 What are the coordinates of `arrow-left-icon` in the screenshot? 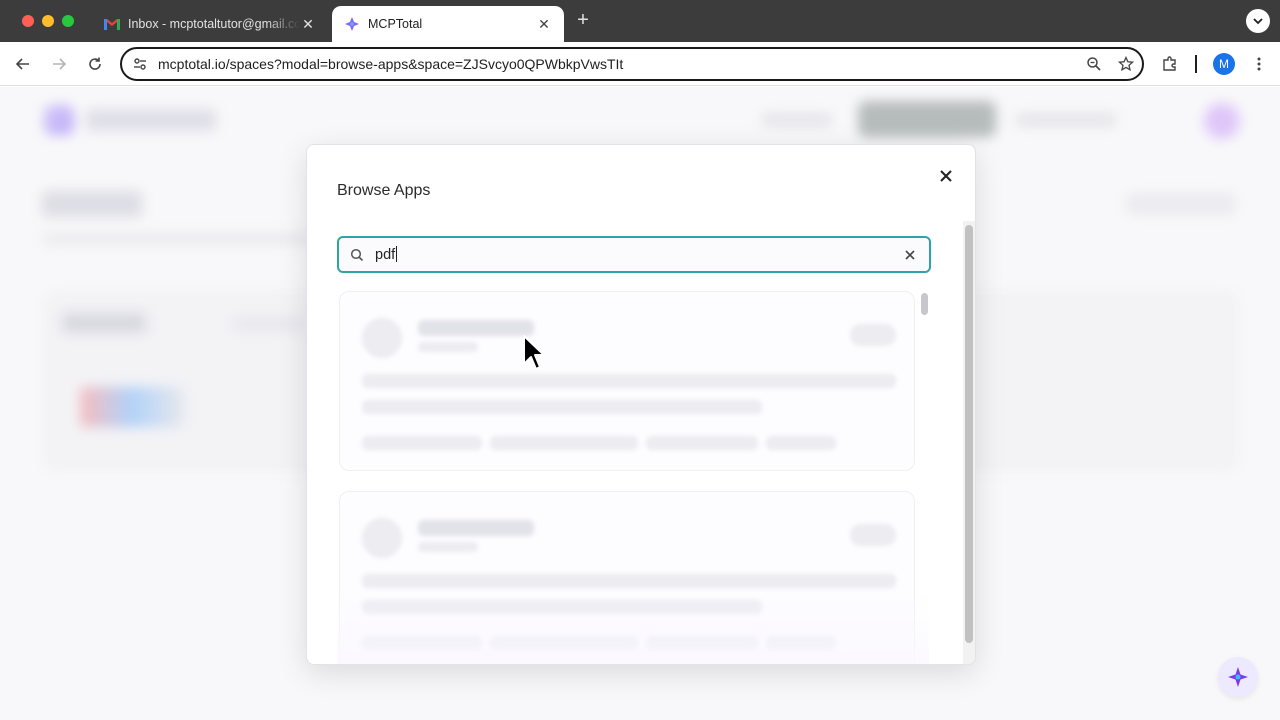 It's located at (22, 64).